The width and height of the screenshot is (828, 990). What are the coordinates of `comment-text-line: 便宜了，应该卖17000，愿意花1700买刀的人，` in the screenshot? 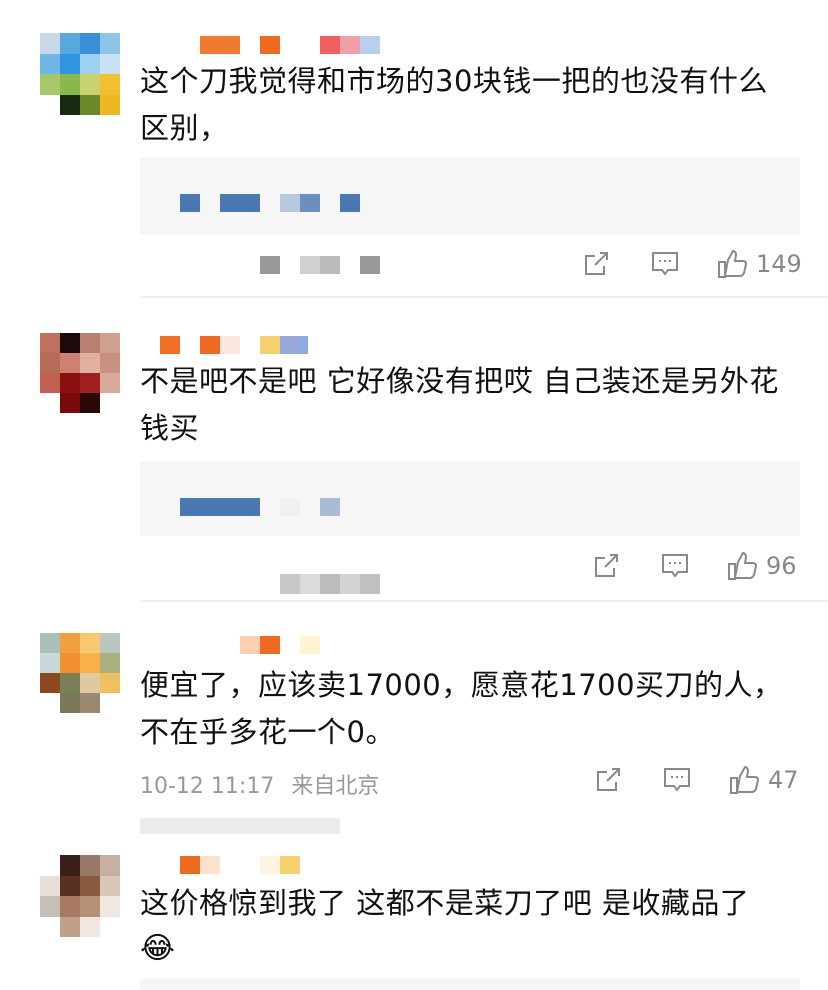 It's located at (461, 685).